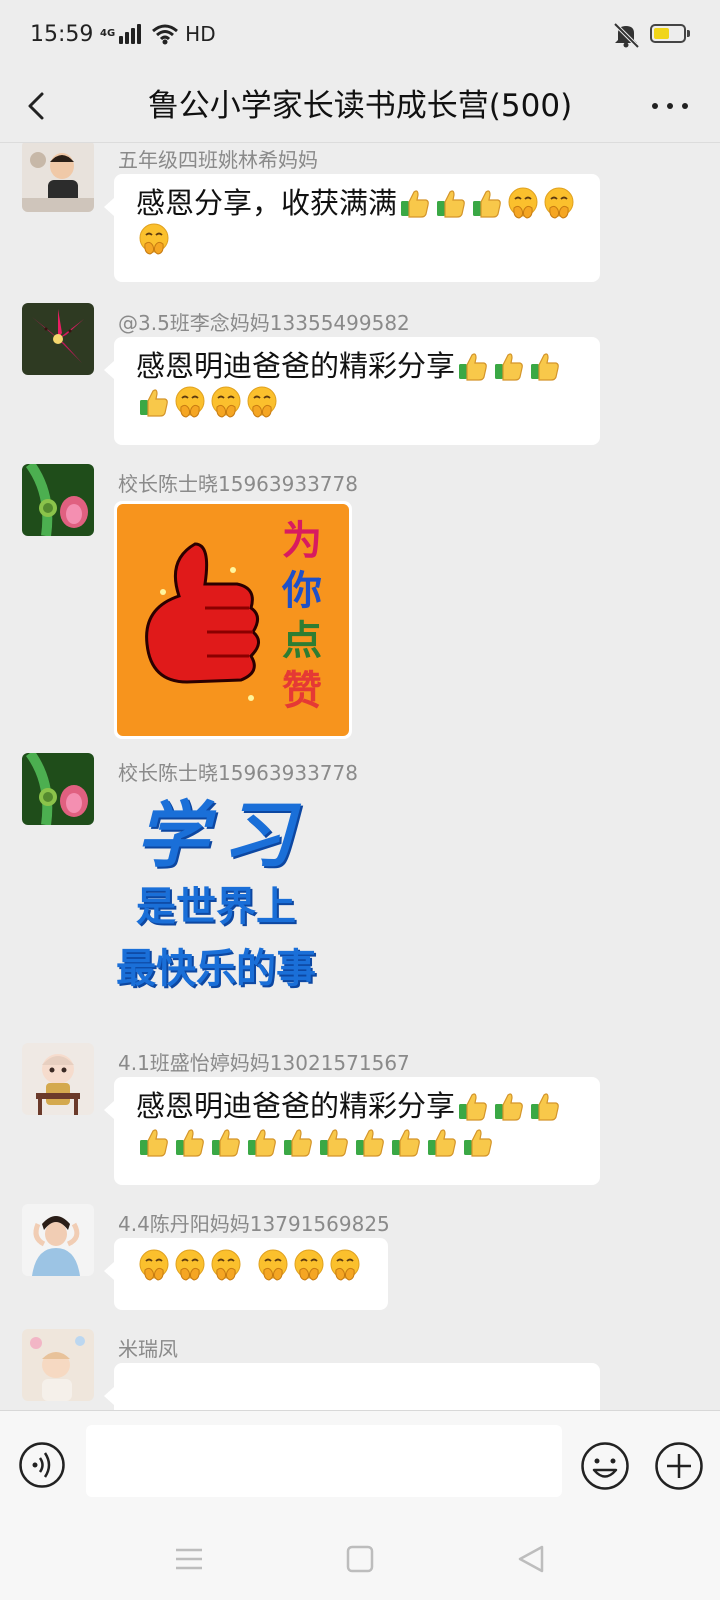 This screenshot has height=1600, width=720. What do you see at coordinates (302, 540) in the screenshot?
I see `sticker-char: 为` at bounding box center [302, 540].